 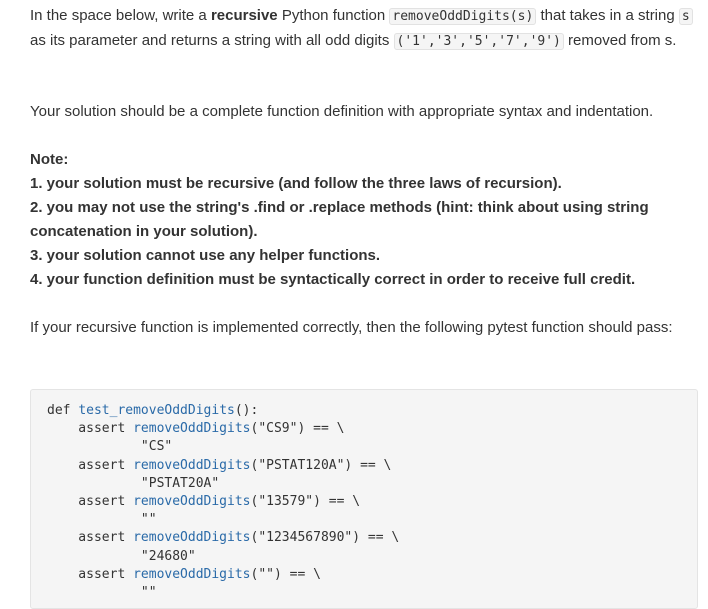 I want to click on odd-digits-code: ('1','3','5','7','9'), so click(x=478, y=41).